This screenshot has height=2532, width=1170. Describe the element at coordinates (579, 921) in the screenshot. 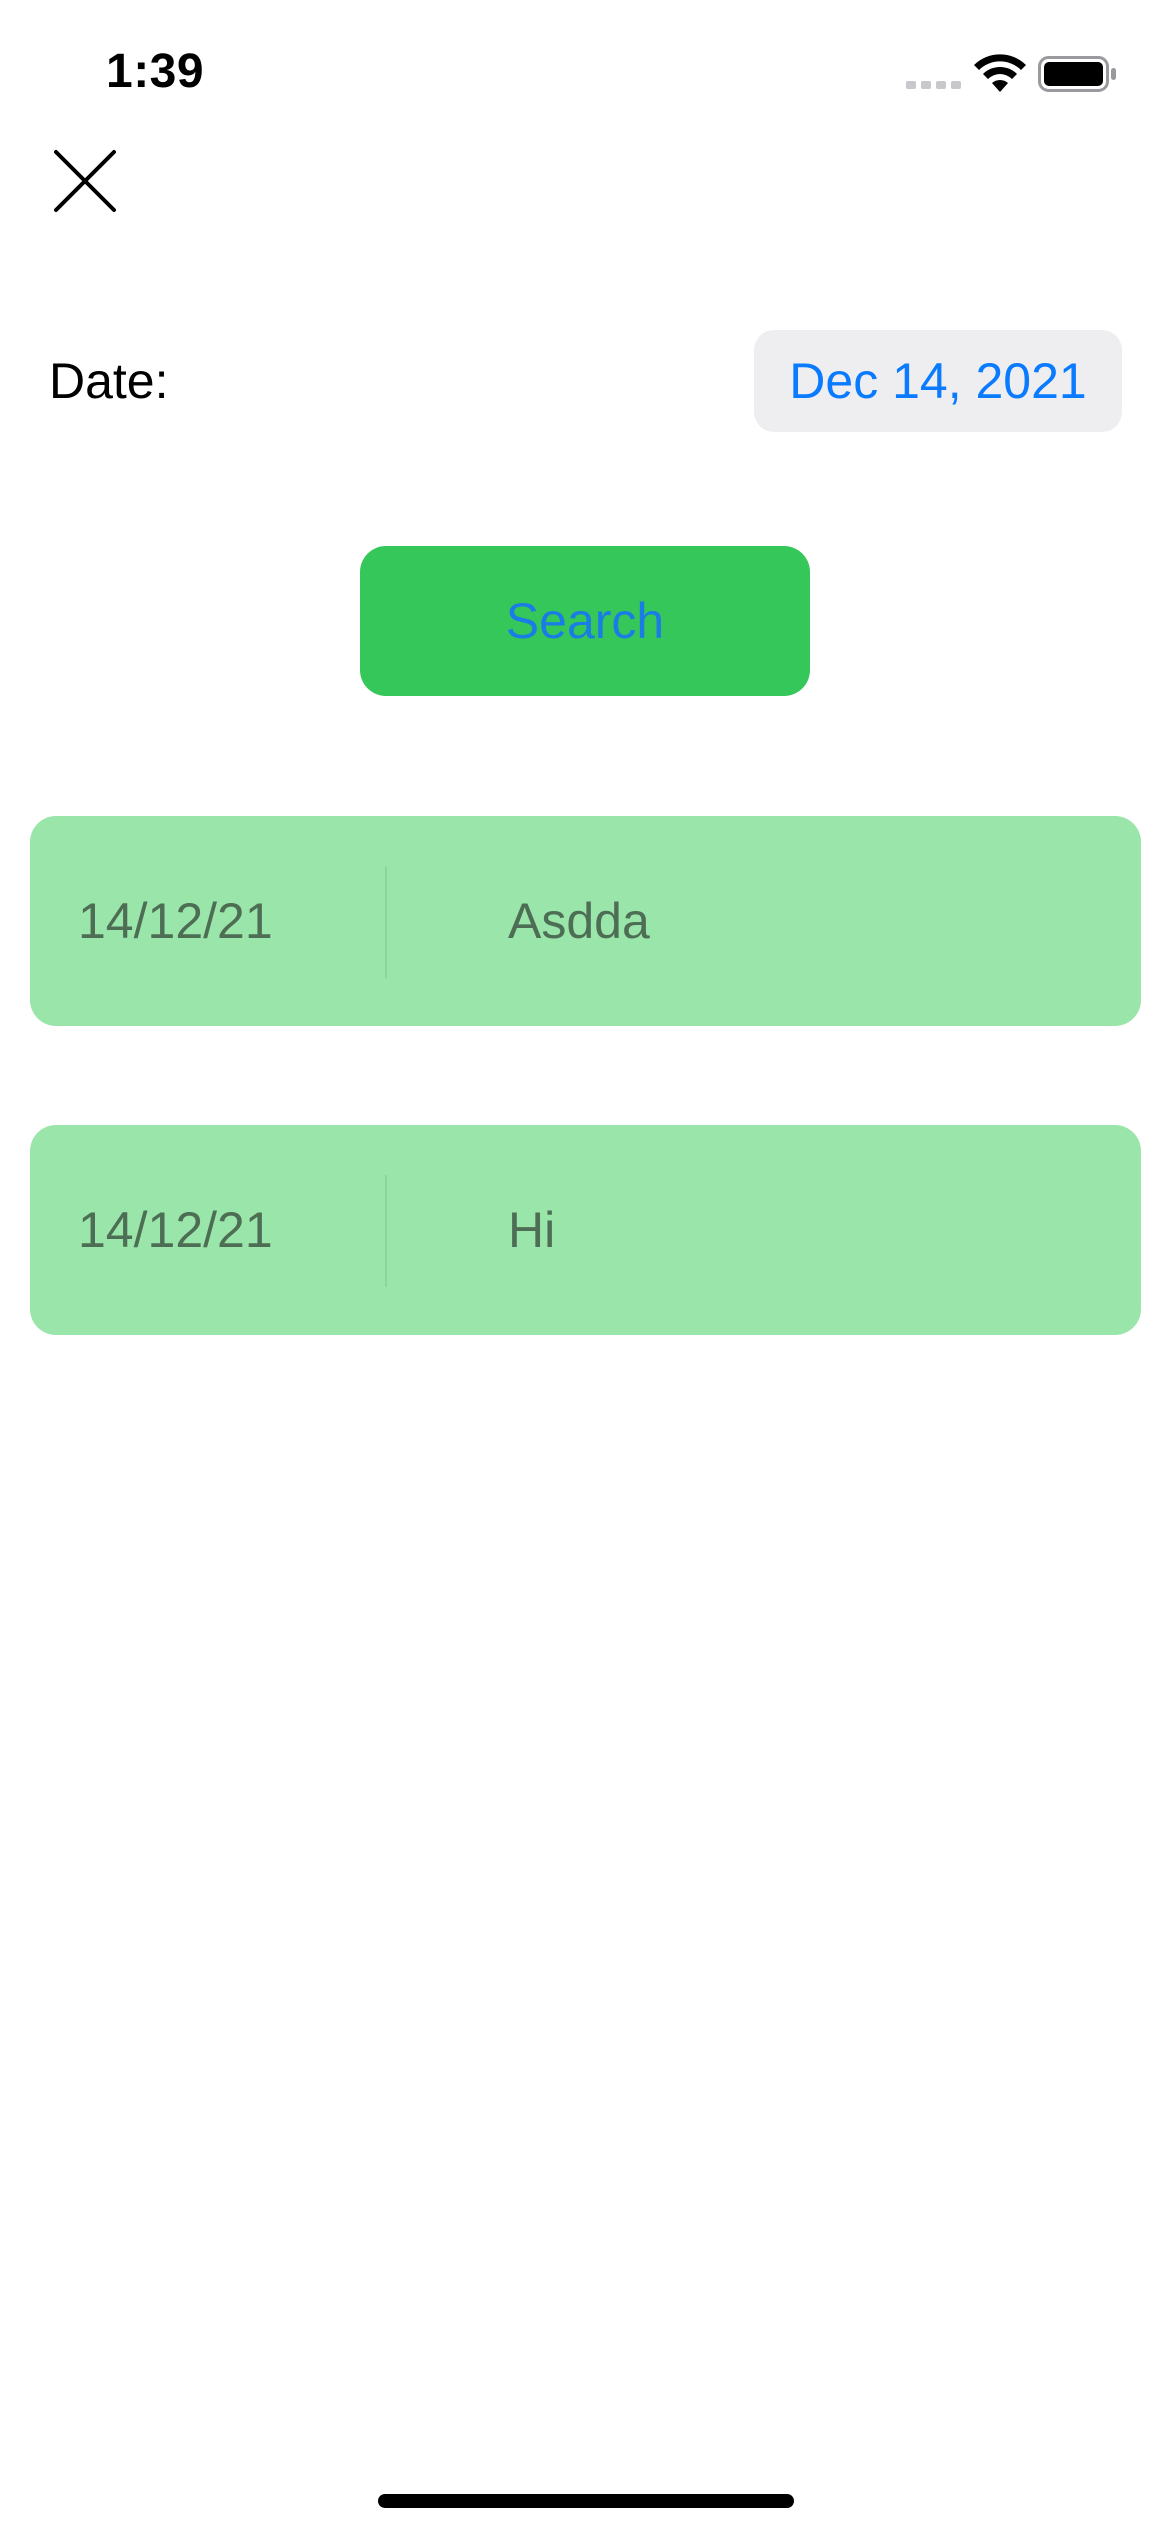

I see `result-row-text: Asdda` at that location.